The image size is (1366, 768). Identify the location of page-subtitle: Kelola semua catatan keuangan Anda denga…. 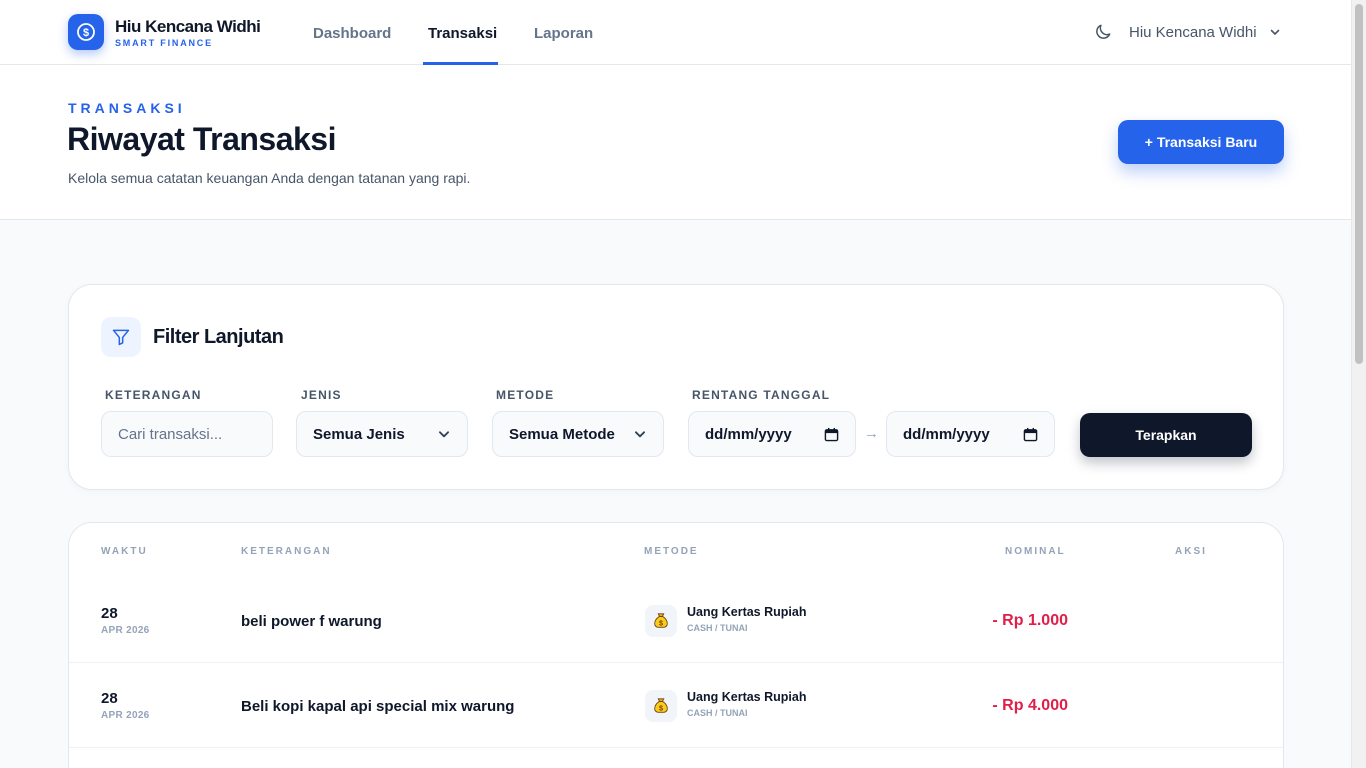
(269, 178).